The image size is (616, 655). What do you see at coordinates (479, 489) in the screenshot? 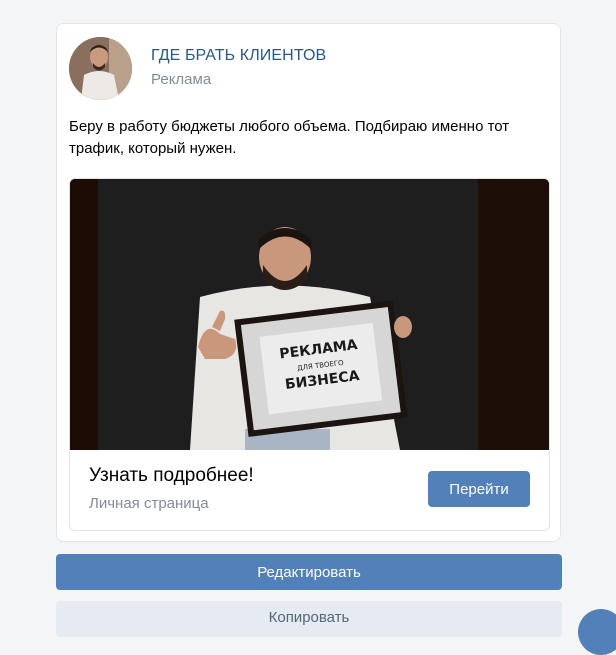
I see `go-button: Перейти` at bounding box center [479, 489].